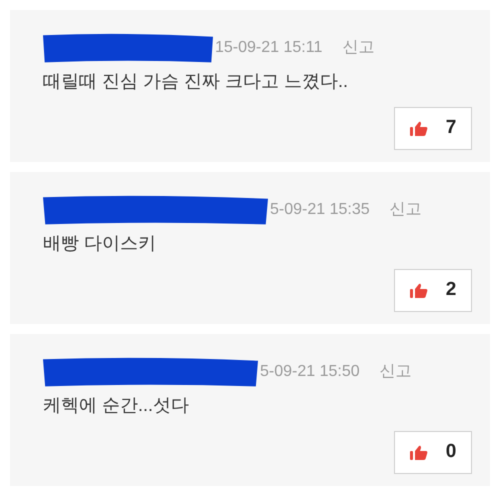 Image resolution: width=500 pixels, height=500 pixels. Describe the element at coordinates (310, 372) in the screenshot. I see `comment-timestamp: 5-09-21 15:50` at that location.